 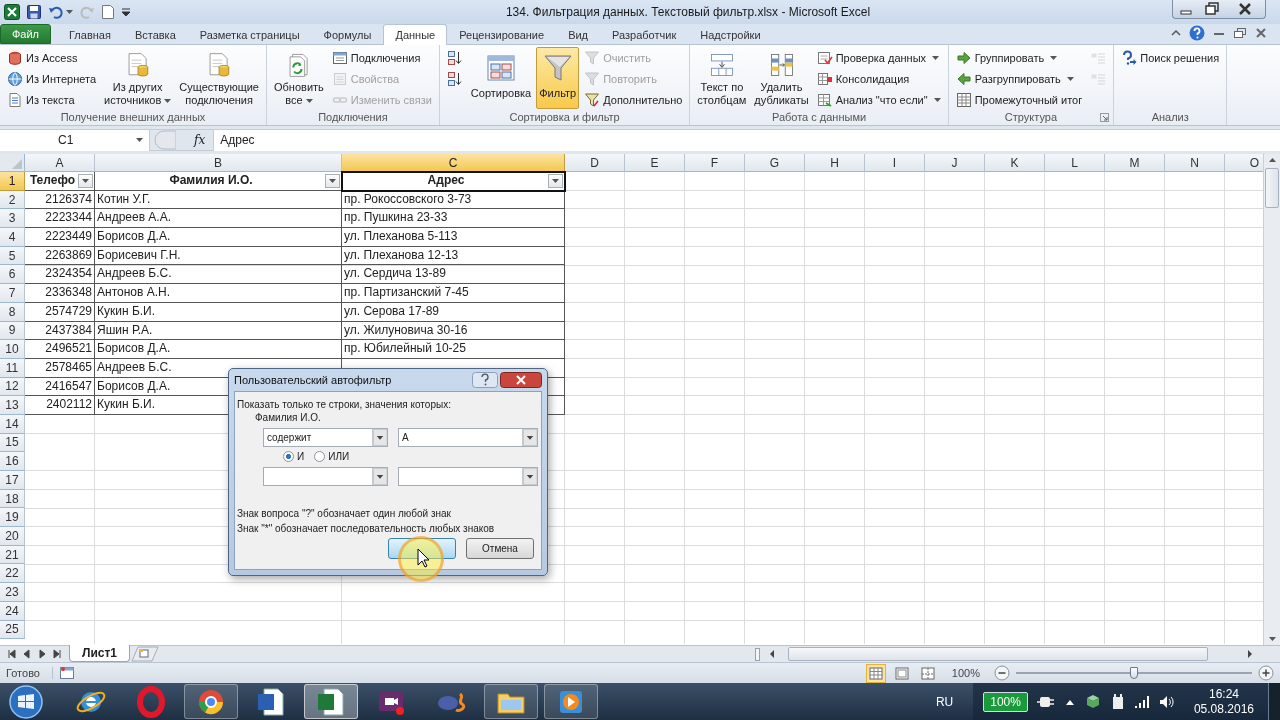 What do you see at coordinates (746, 140) in the screenshot?
I see `formula-field: Адрес` at bounding box center [746, 140].